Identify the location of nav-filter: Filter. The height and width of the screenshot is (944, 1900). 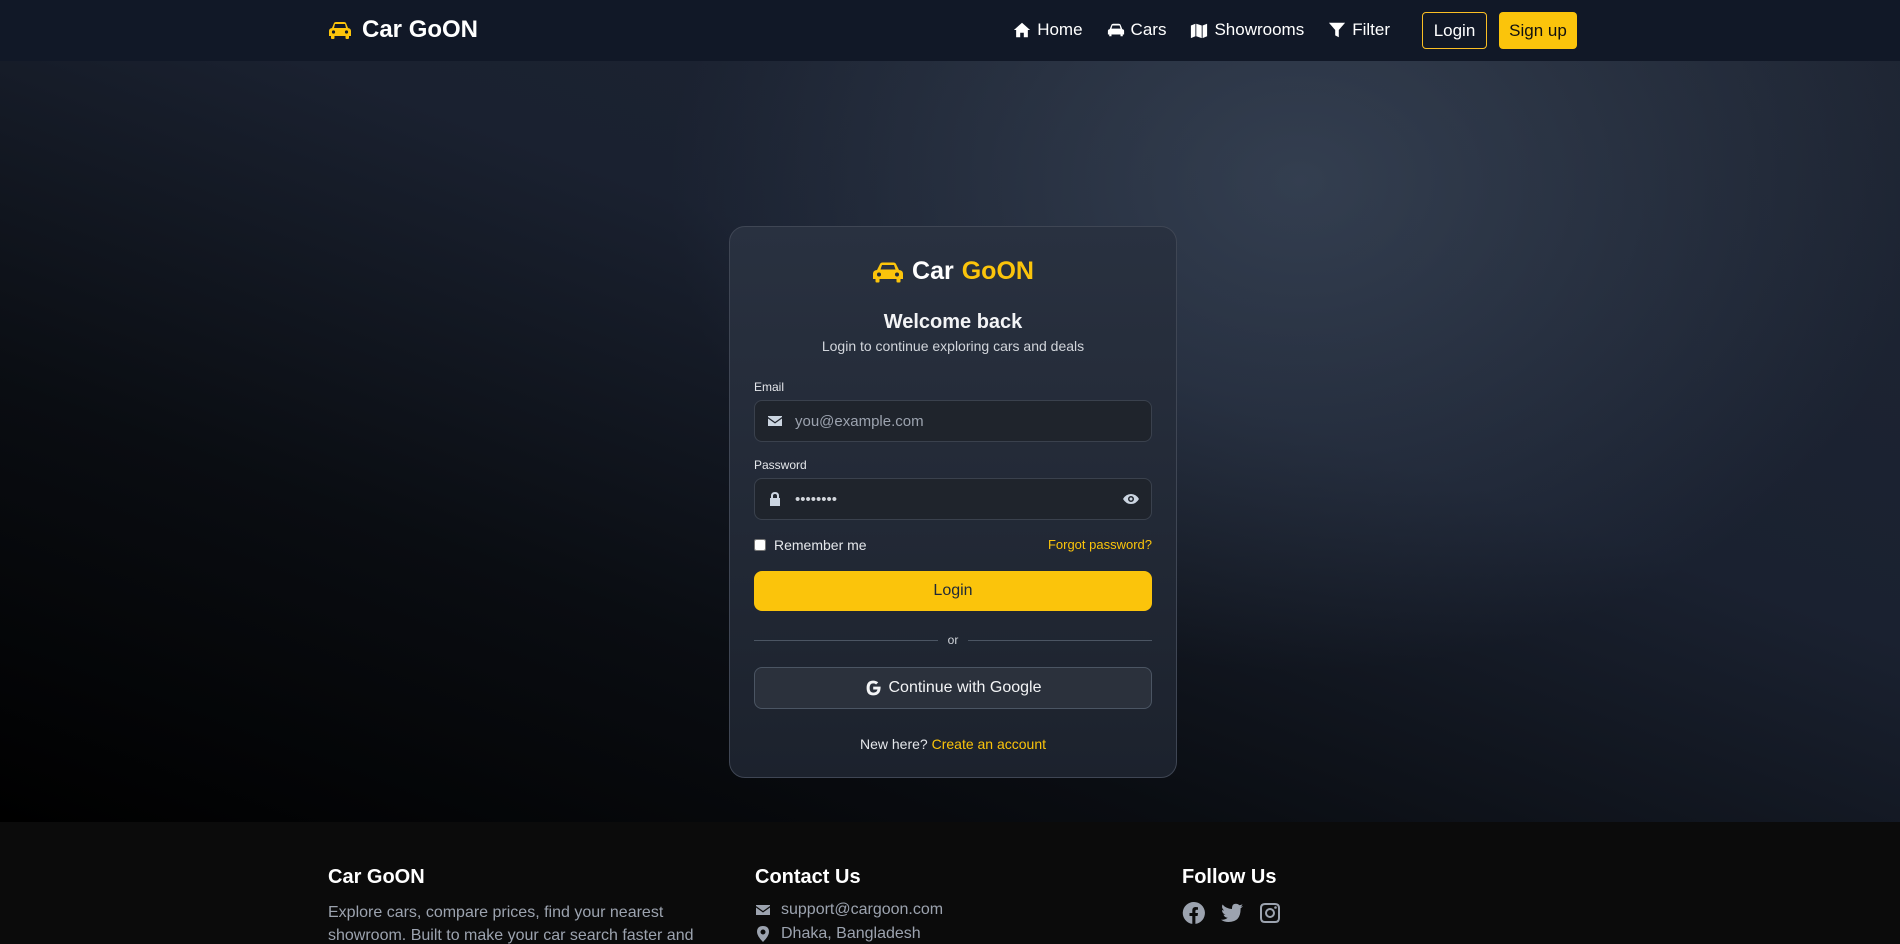
(1359, 30).